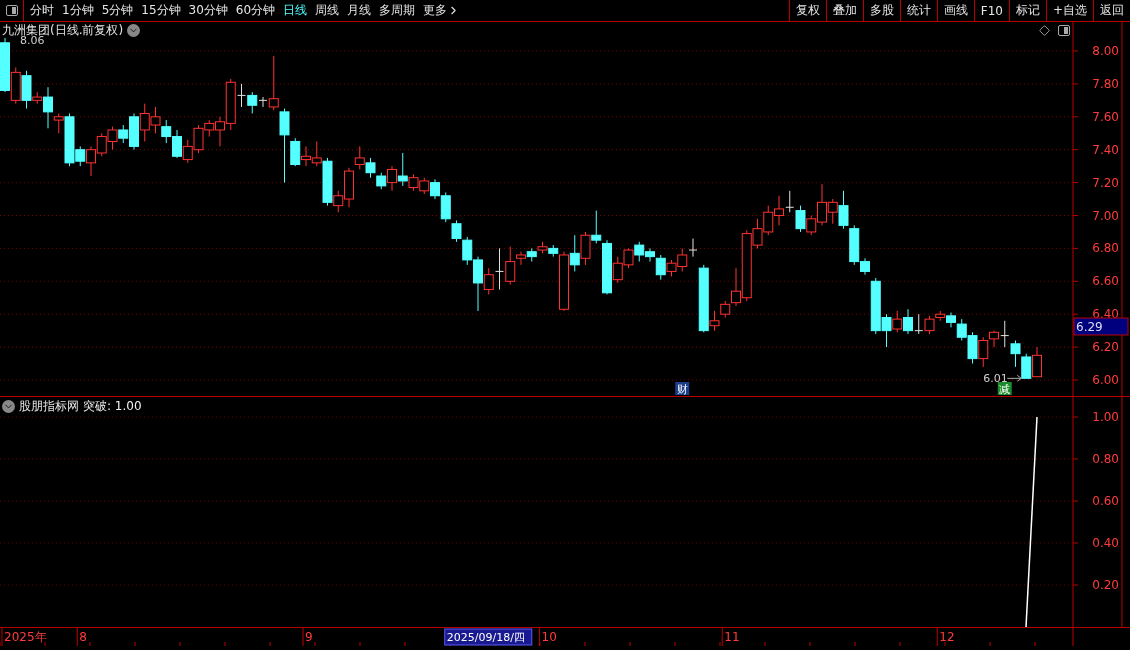 The height and width of the screenshot is (650, 1130). What do you see at coordinates (1105, 459) in the screenshot?
I see `axis-label: 0.80` at bounding box center [1105, 459].